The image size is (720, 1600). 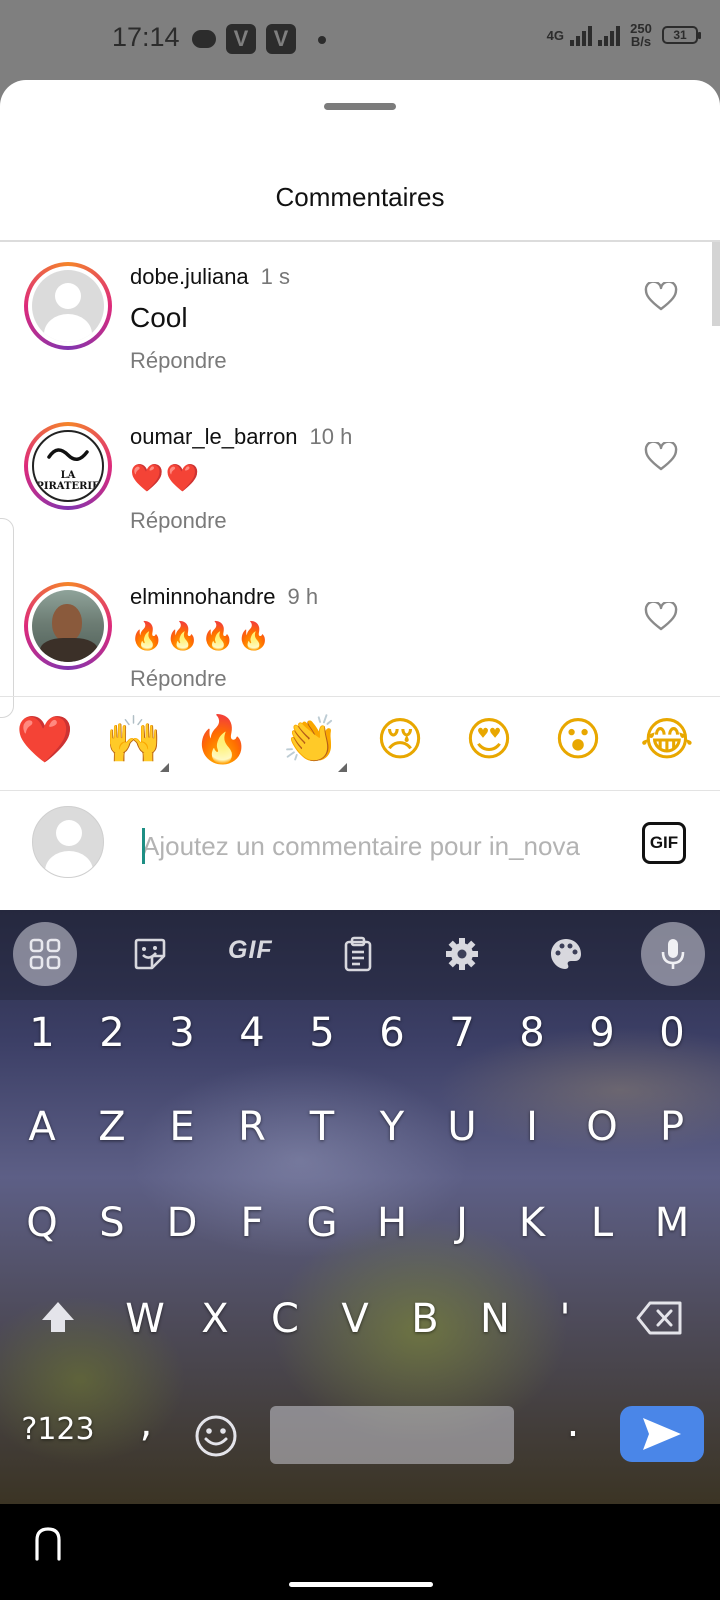 What do you see at coordinates (716, 284) in the screenshot?
I see `scrollbar` at bounding box center [716, 284].